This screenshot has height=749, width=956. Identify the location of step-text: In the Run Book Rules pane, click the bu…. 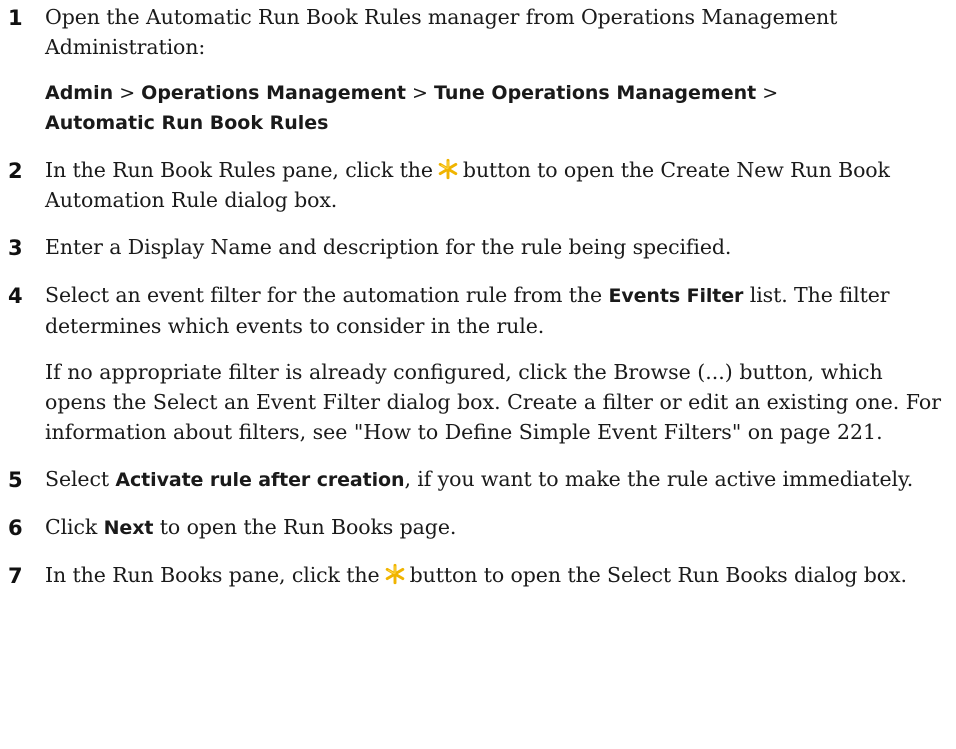
(467, 185).